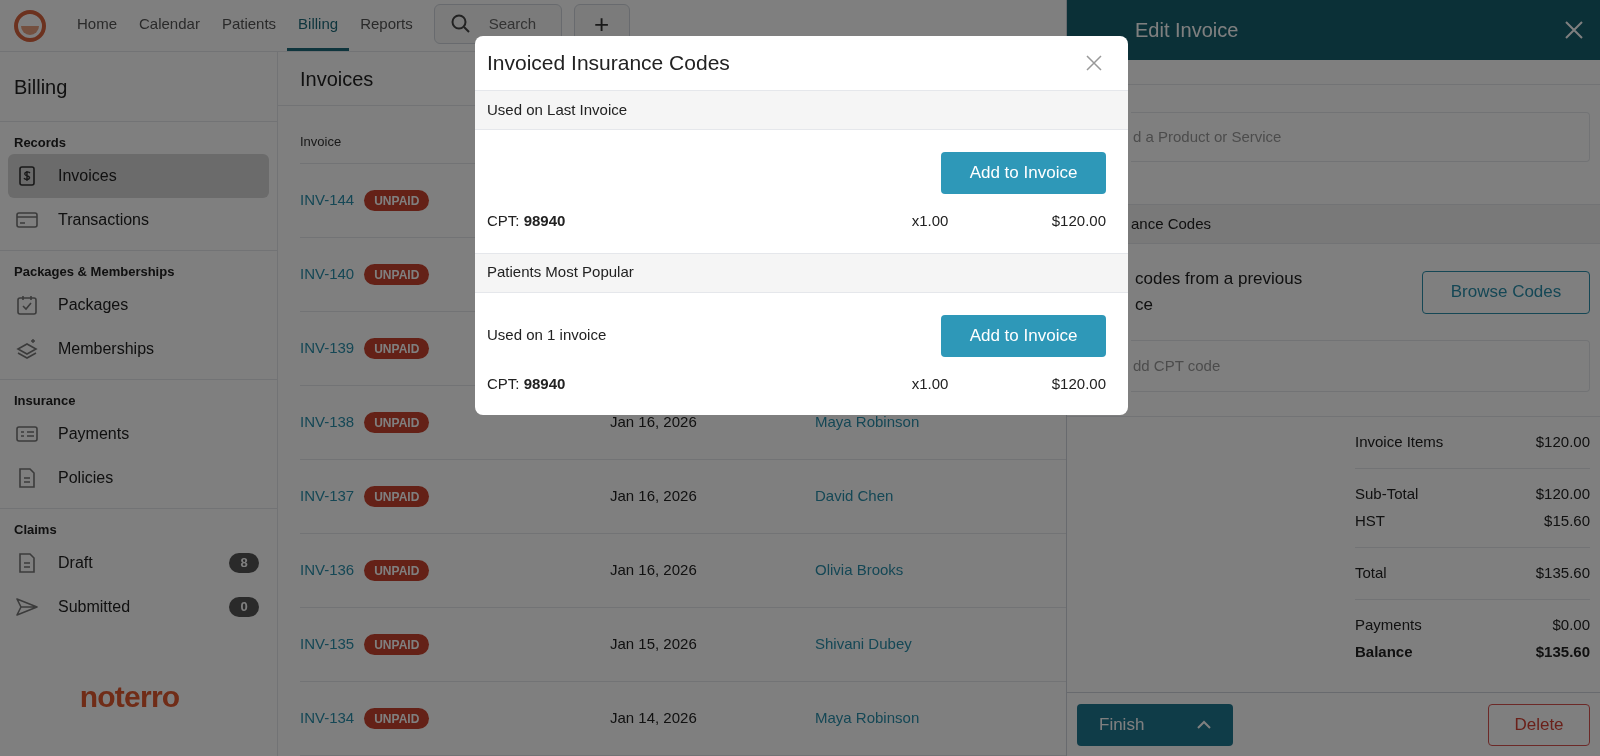  I want to click on nav-tab: Home, so click(97, 25).